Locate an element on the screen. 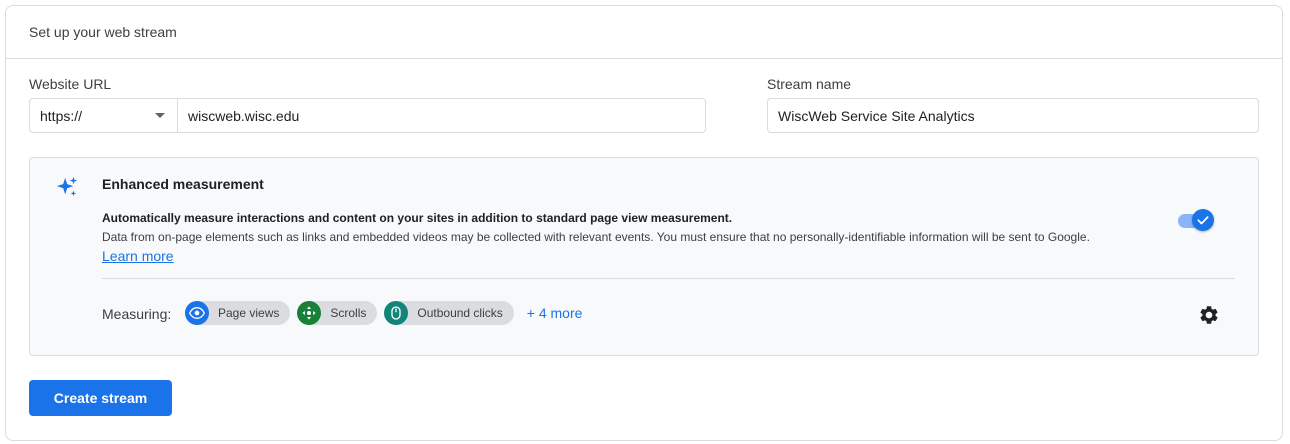  protocol-value: https:// is located at coordinates (61, 116).